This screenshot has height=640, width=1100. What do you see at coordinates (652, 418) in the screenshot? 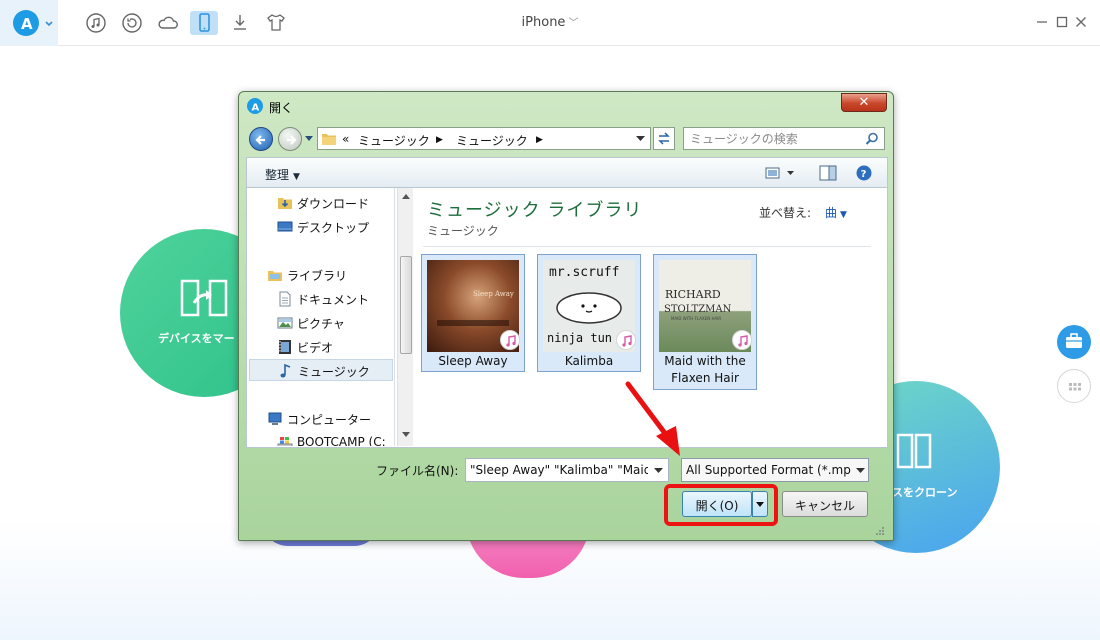
I see `annotation-arrow-icon` at bounding box center [652, 418].